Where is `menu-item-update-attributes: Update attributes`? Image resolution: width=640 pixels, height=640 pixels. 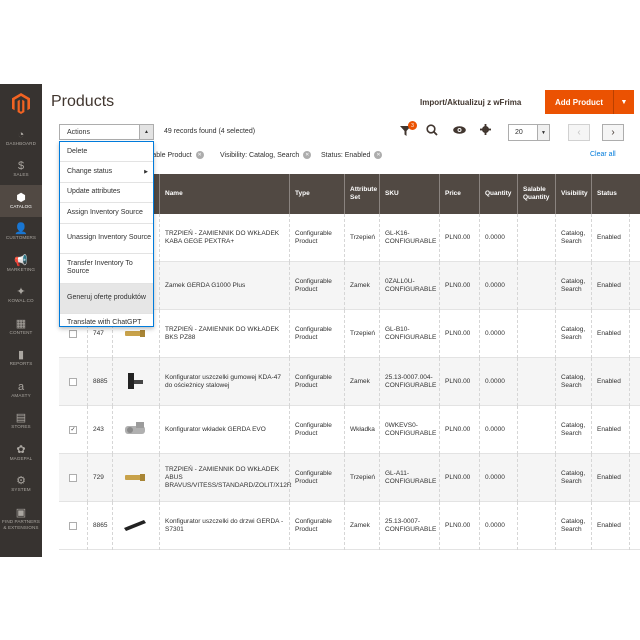
menu-item-update-attributes: Update attributes is located at coordinates (106, 192).